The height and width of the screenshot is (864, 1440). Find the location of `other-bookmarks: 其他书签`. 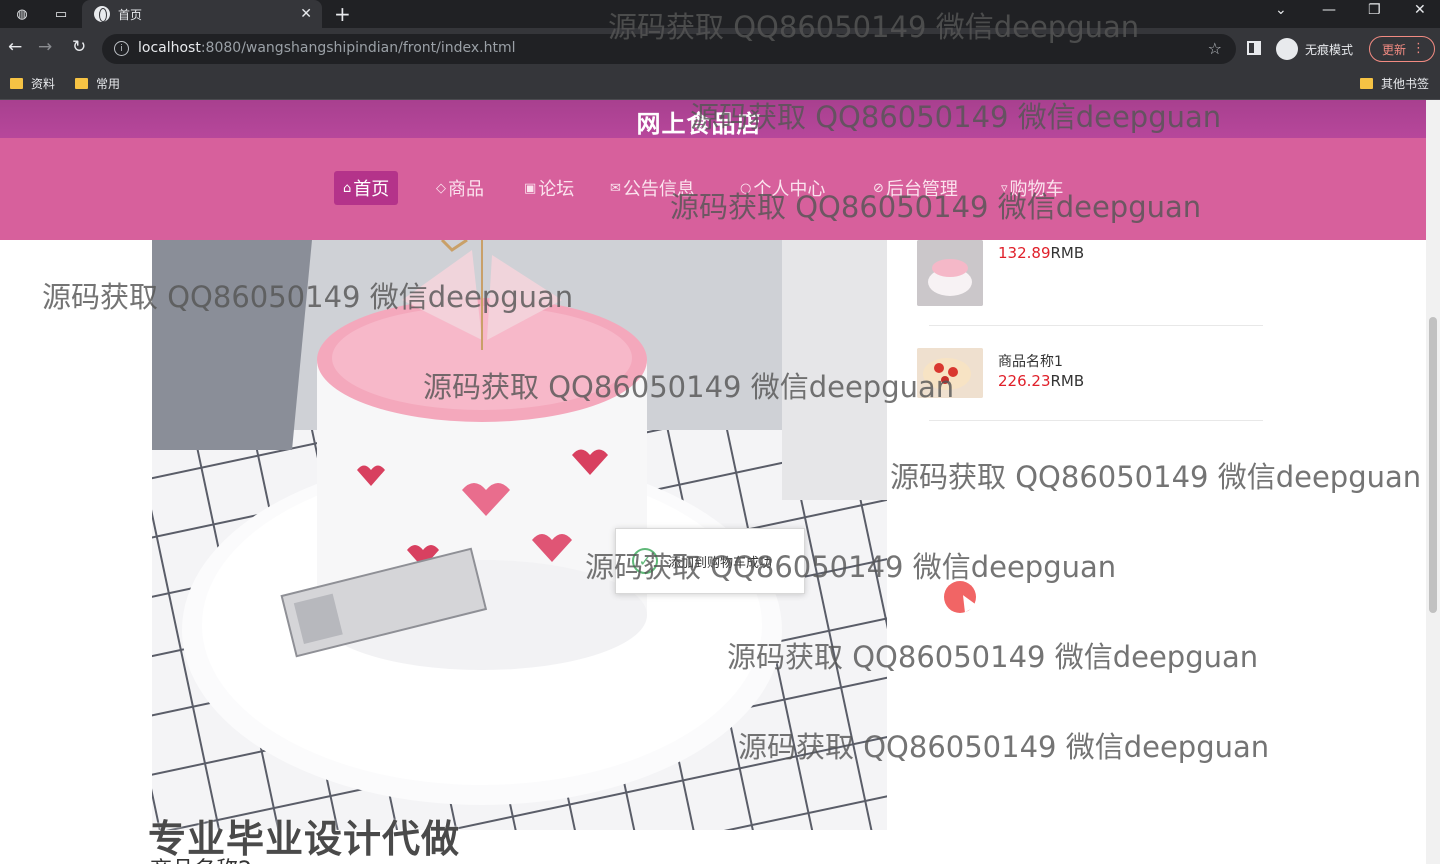

other-bookmarks: 其他书签 is located at coordinates (1394, 83).